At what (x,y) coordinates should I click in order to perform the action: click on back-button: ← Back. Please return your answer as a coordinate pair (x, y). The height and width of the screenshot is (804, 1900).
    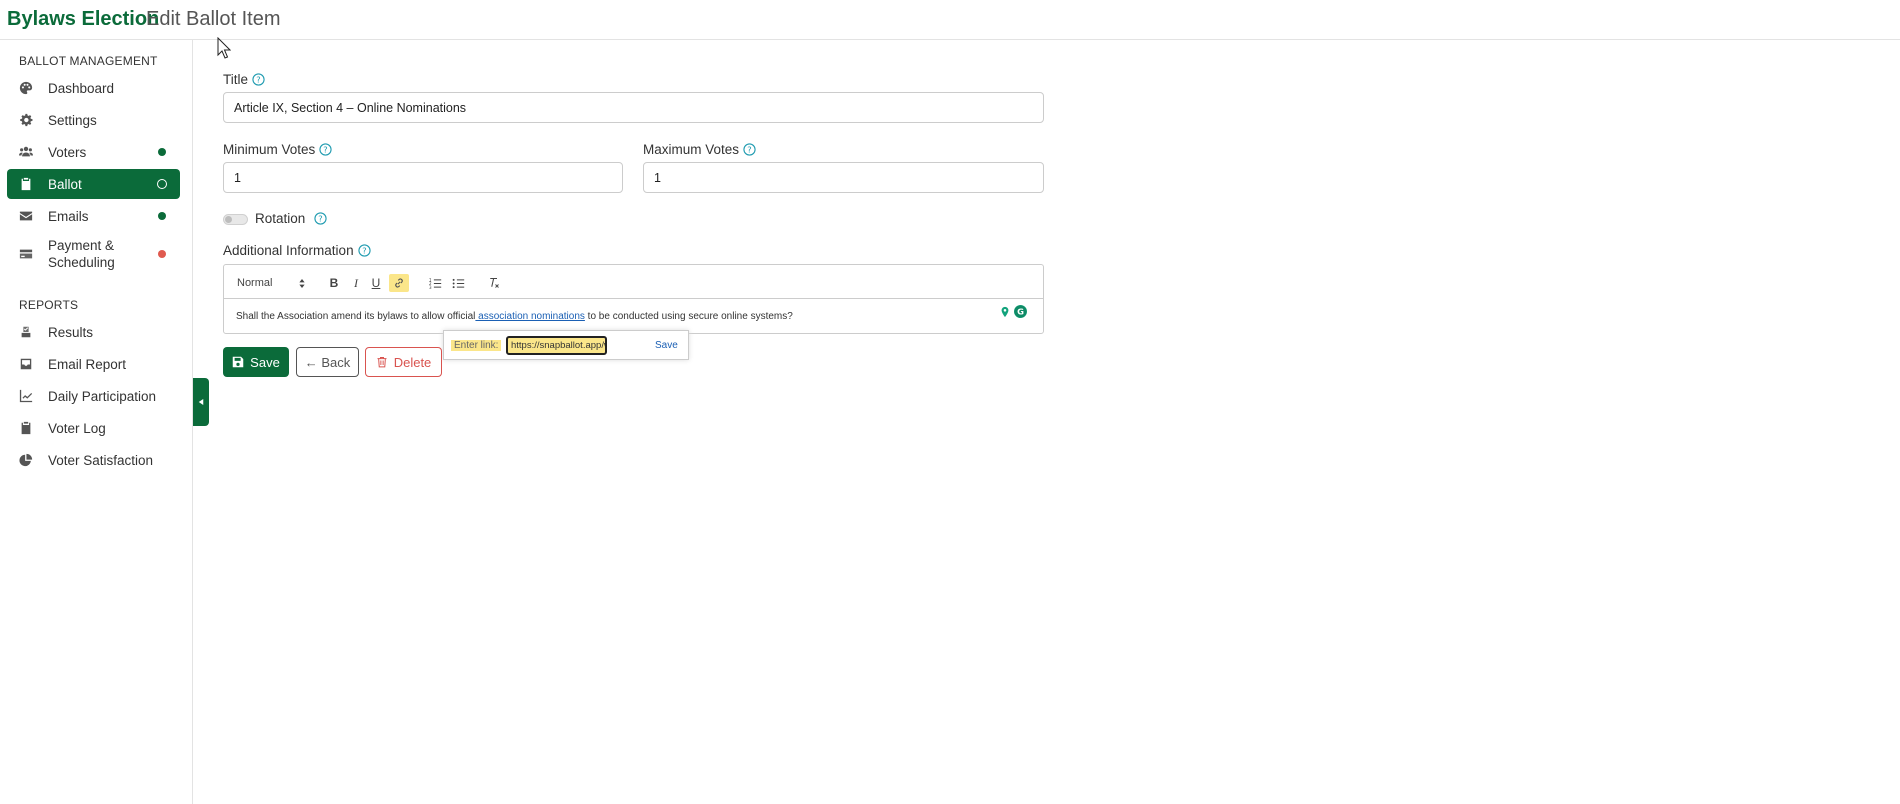
    Looking at the image, I should click on (327, 362).